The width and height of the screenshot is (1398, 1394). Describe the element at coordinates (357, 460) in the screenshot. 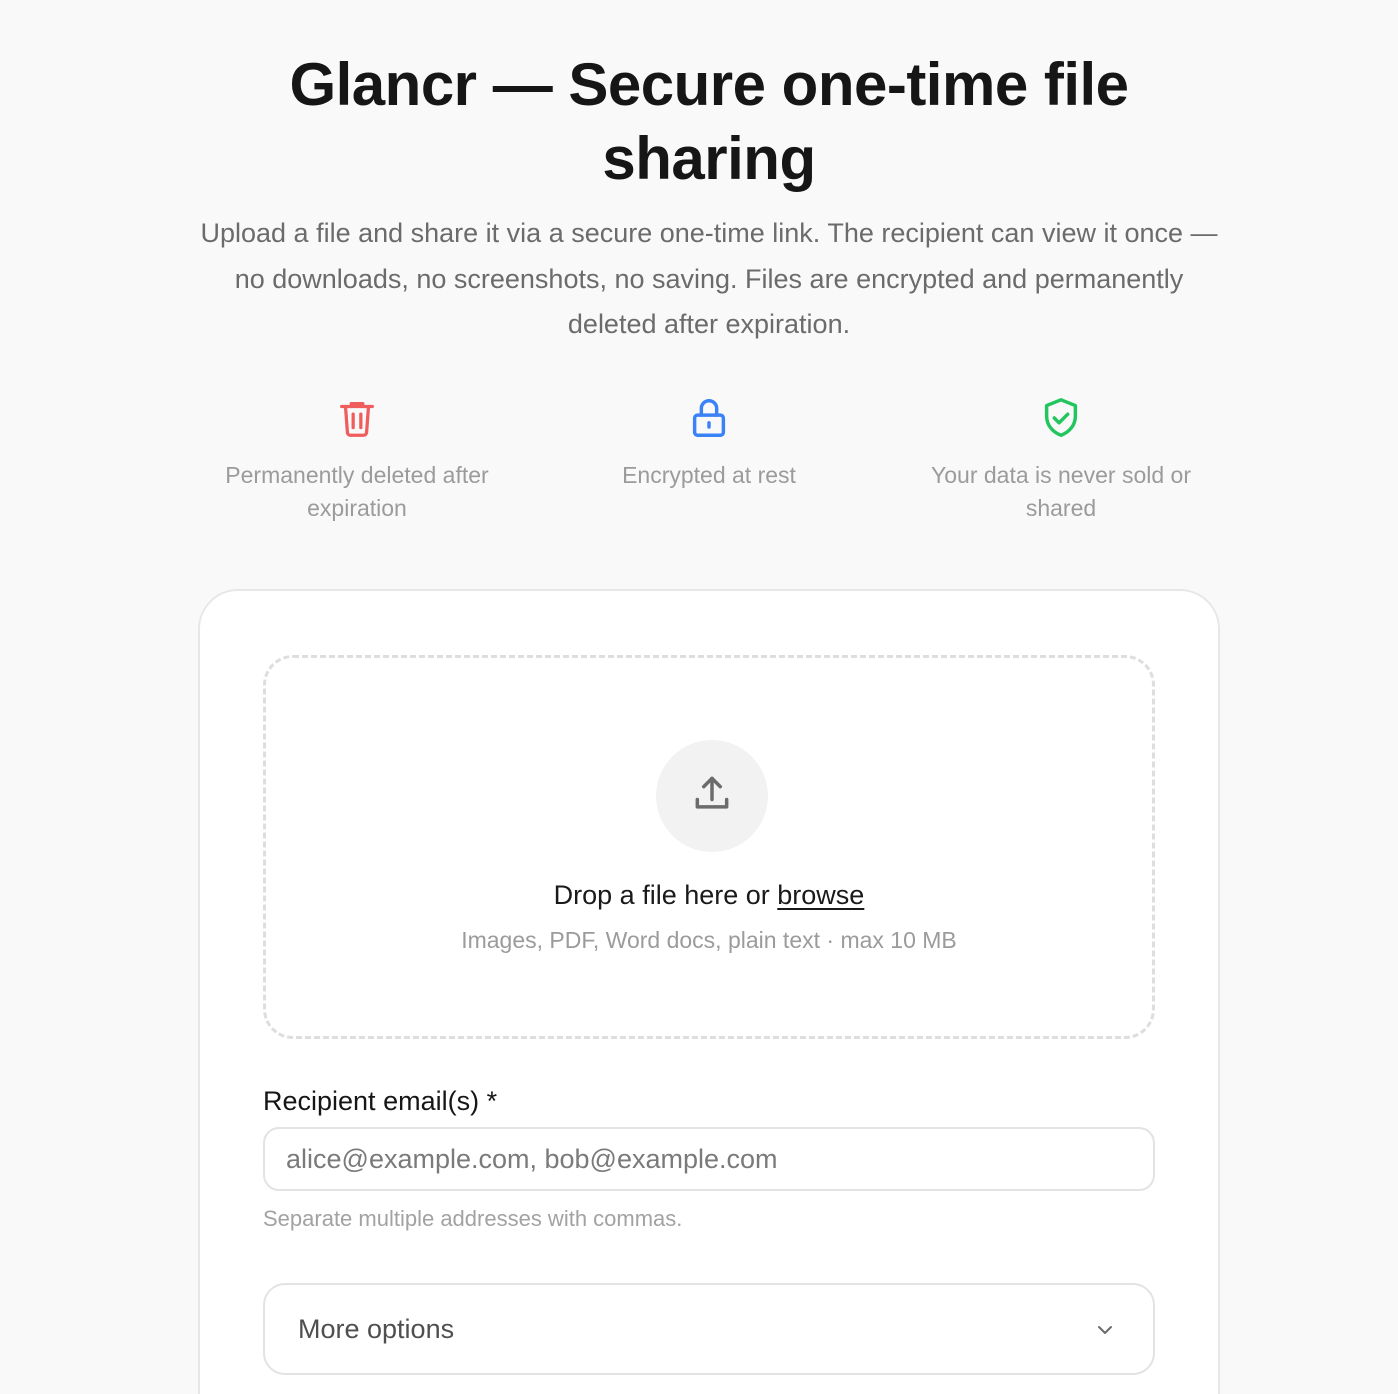

I see `feature-deleted: Permanently deleted after expiration` at that location.